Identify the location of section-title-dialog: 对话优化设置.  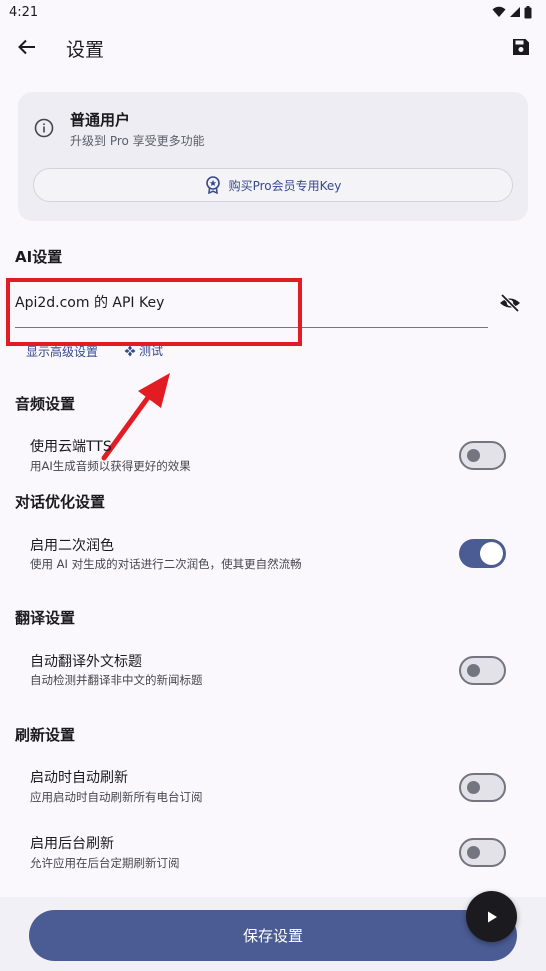
(60, 502).